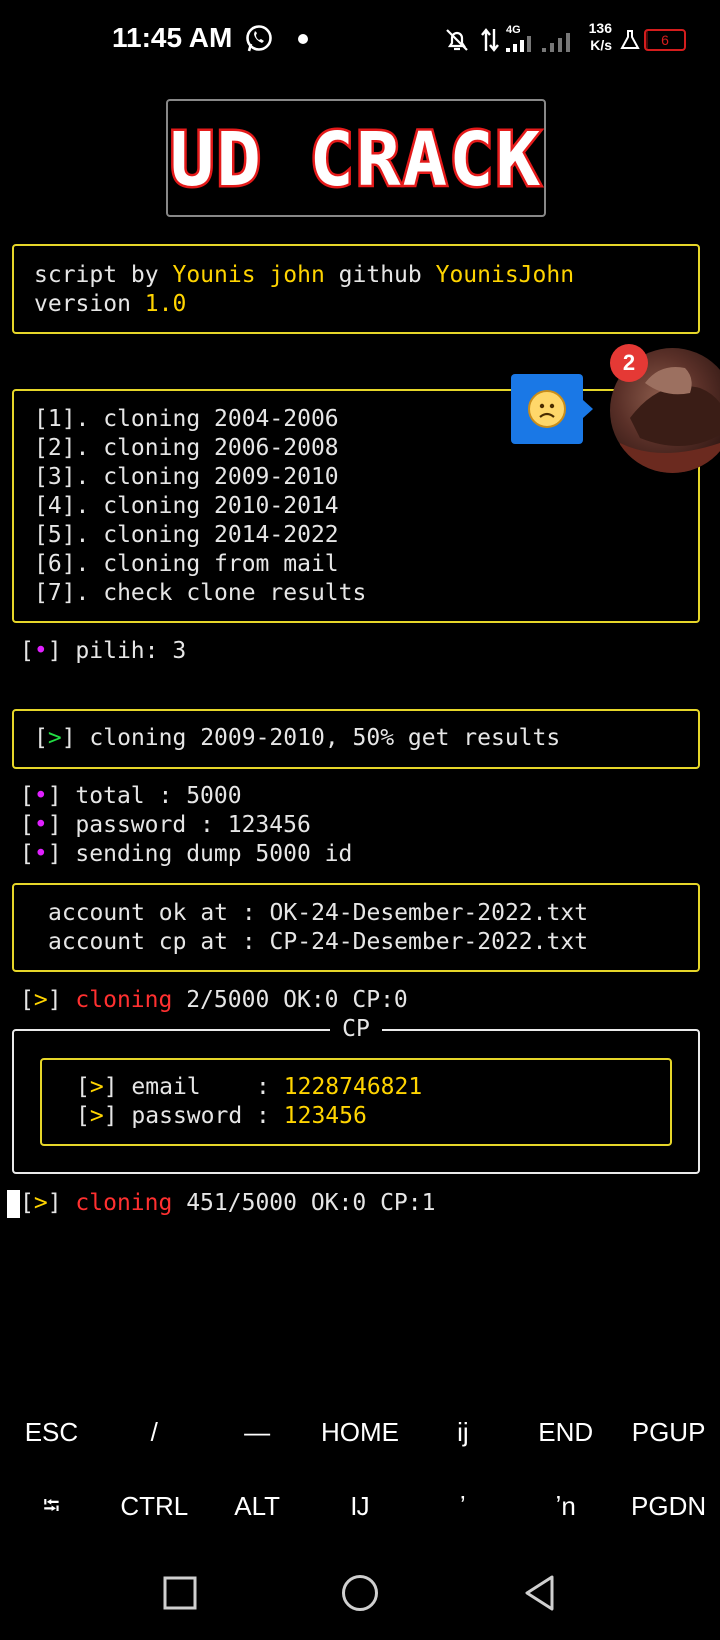 Image resolution: width=720 pixels, height=1640 pixels. What do you see at coordinates (259, 38) in the screenshot?
I see `whatsapp-icon` at bounding box center [259, 38].